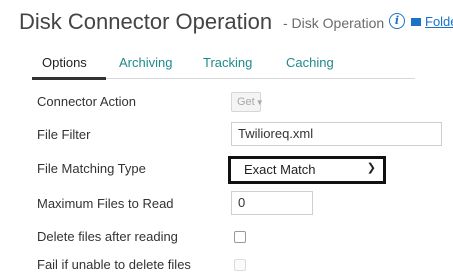  What do you see at coordinates (114, 264) in the screenshot?
I see `fail-if-unable-delete-label: Fail if unable to delete files` at bounding box center [114, 264].